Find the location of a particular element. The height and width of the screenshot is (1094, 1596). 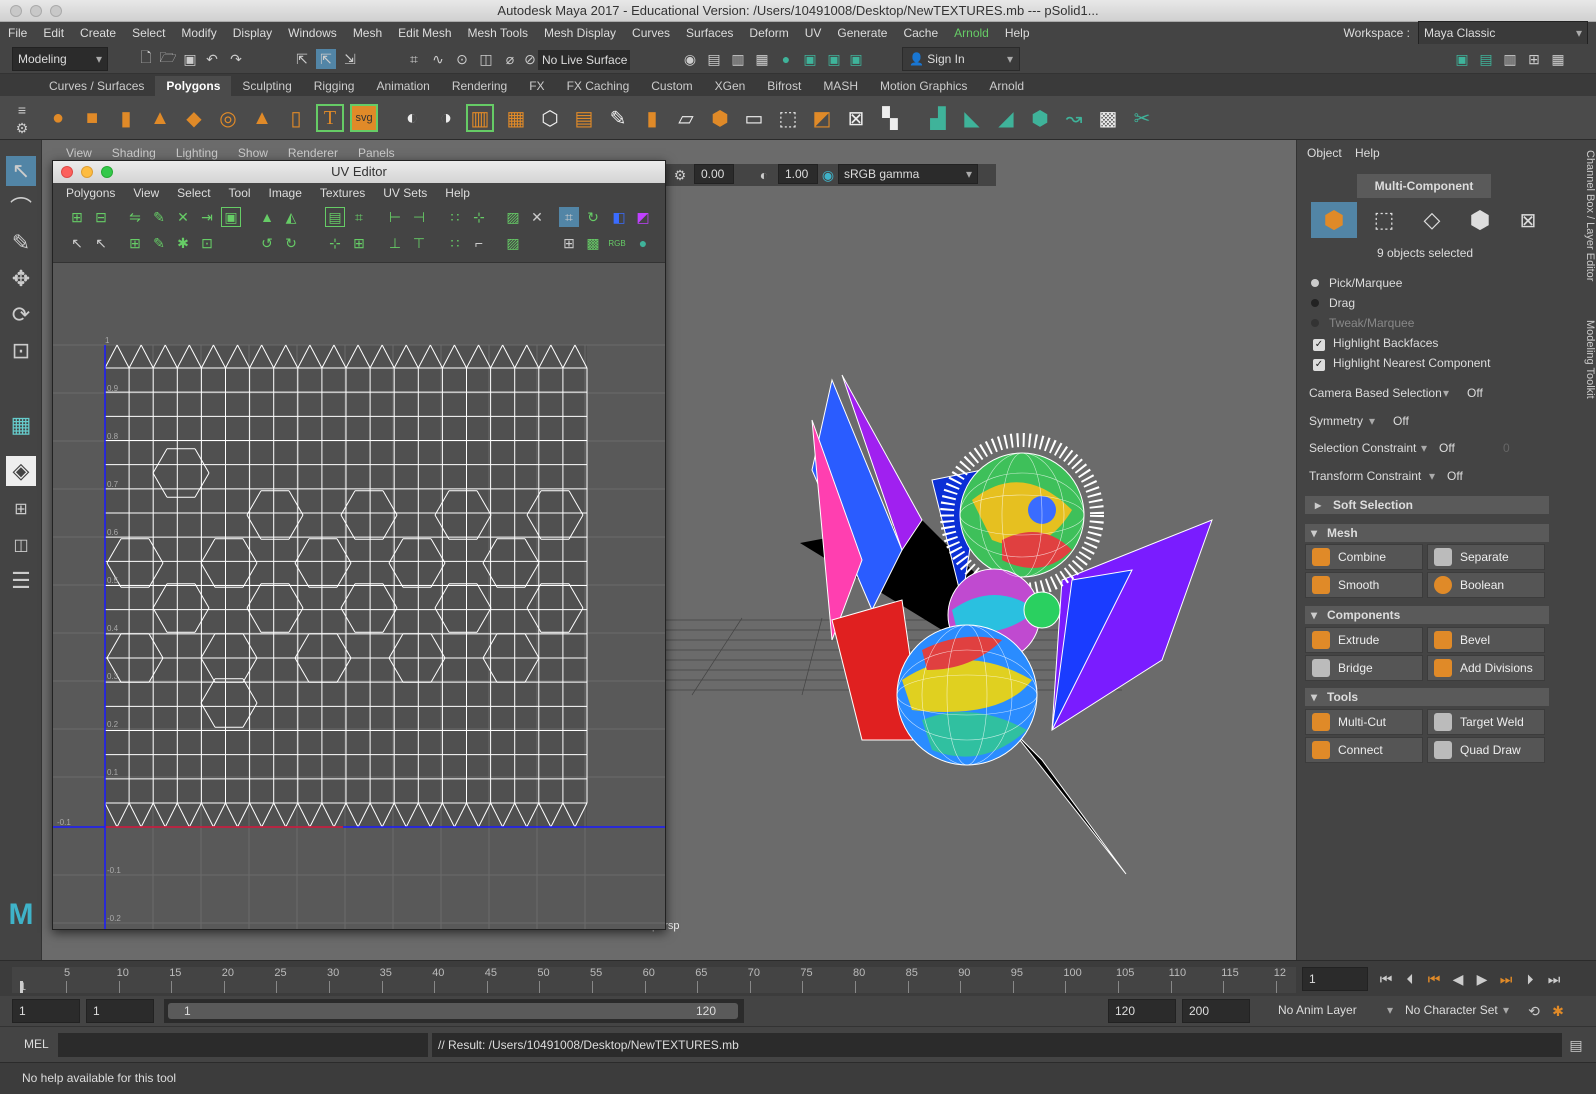

save-scene-icon: ▣ is located at coordinates (190, 59).